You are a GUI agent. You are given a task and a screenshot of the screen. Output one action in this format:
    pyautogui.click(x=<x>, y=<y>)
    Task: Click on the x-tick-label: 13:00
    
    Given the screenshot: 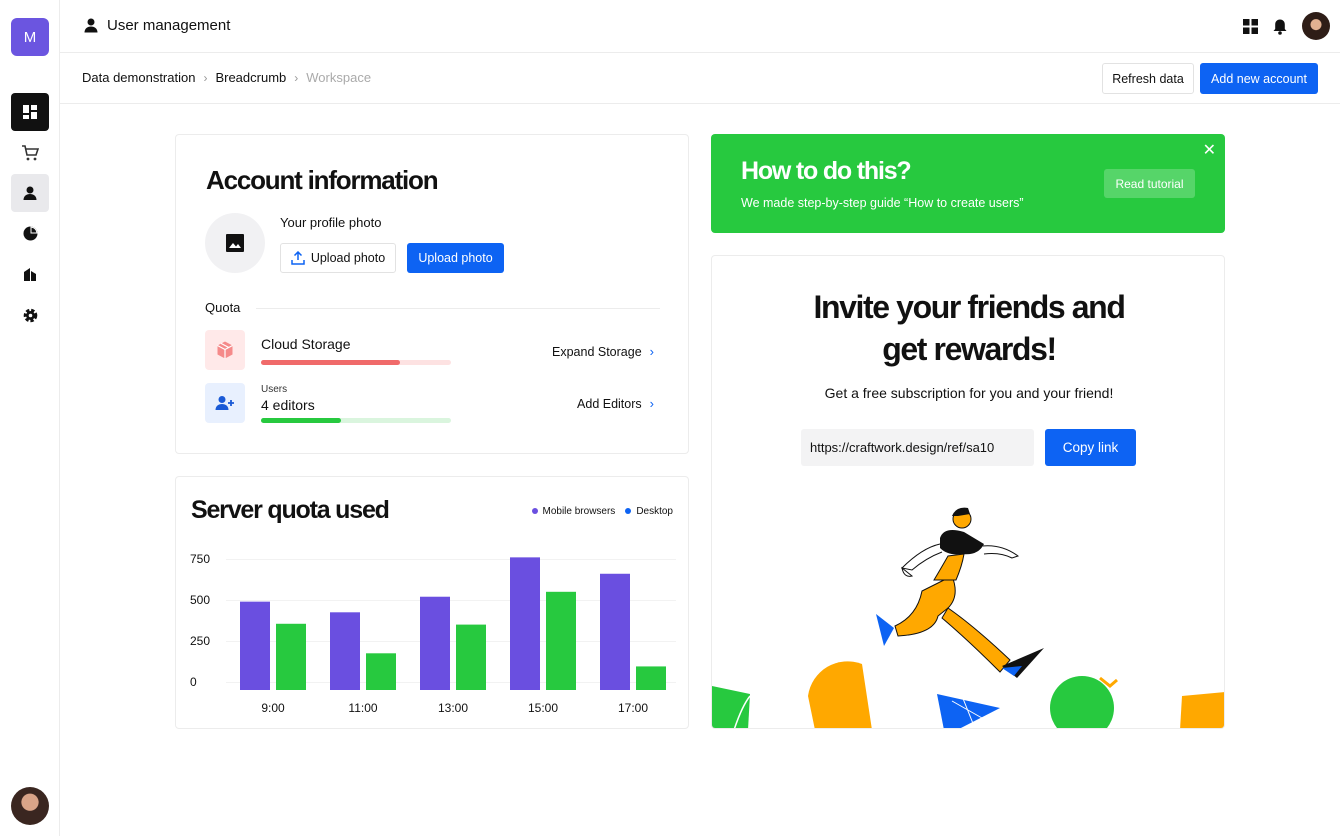 What is the action you would take?
    pyautogui.click(x=453, y=708)
    